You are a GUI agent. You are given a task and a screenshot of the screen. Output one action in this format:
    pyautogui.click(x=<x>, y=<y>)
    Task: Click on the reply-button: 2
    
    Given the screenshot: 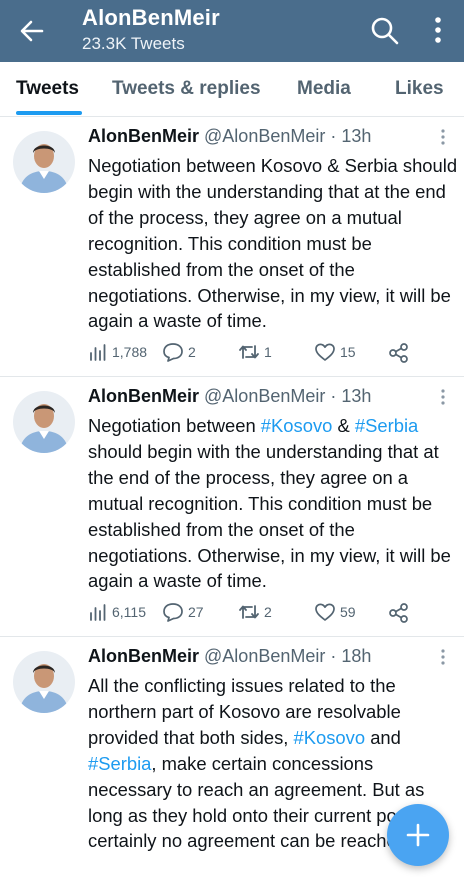 What is the action you would take?
    pyautogui.click(x=179, y=352)
    